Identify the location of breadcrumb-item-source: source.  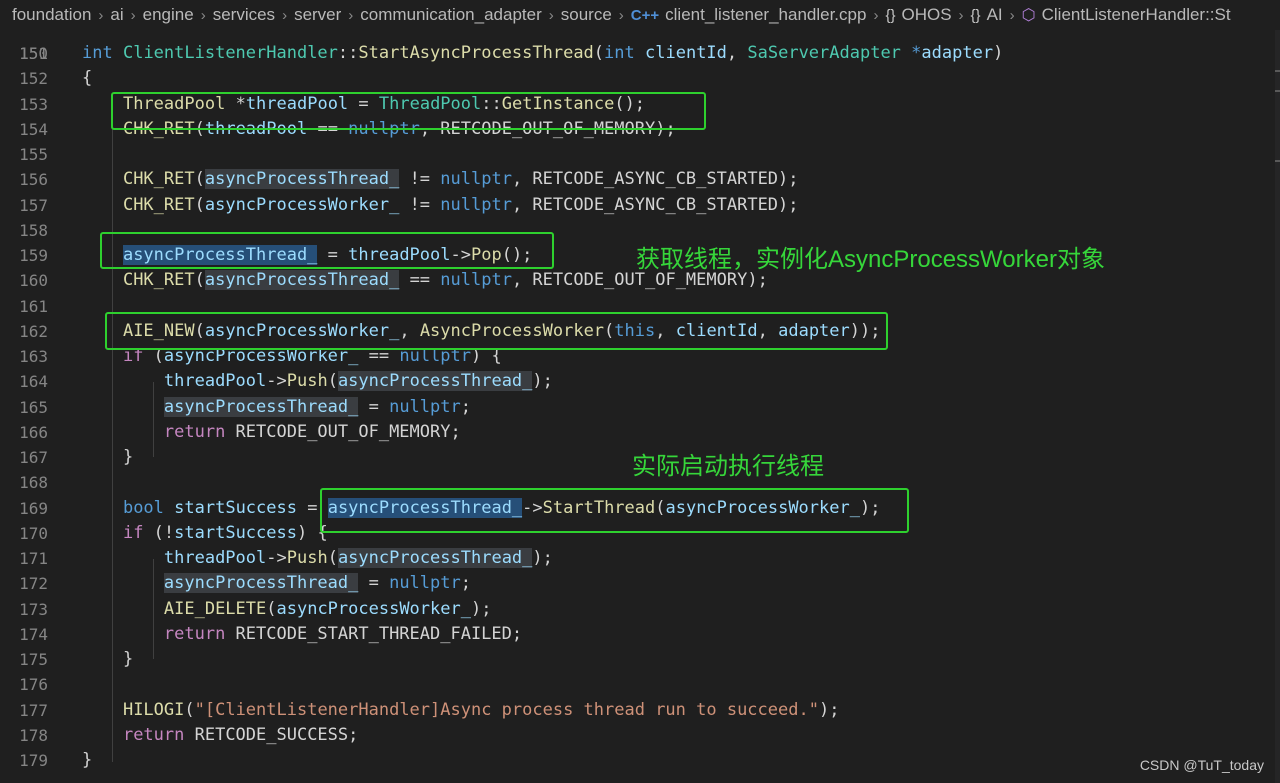
(586, 15).